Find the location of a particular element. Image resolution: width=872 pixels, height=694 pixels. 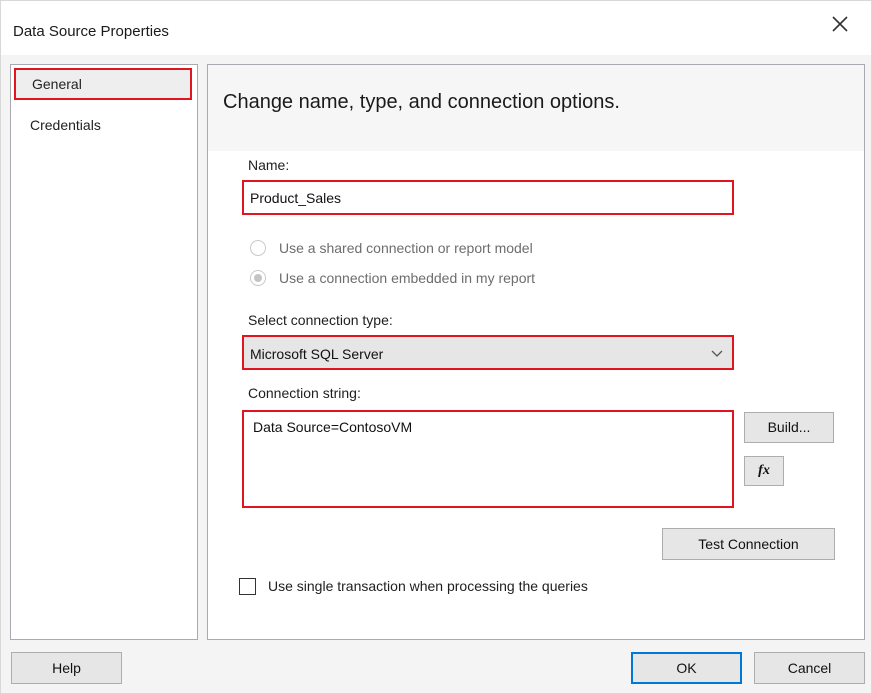

connection-type-label: Select connection type: is located at coordinates (320, 320).